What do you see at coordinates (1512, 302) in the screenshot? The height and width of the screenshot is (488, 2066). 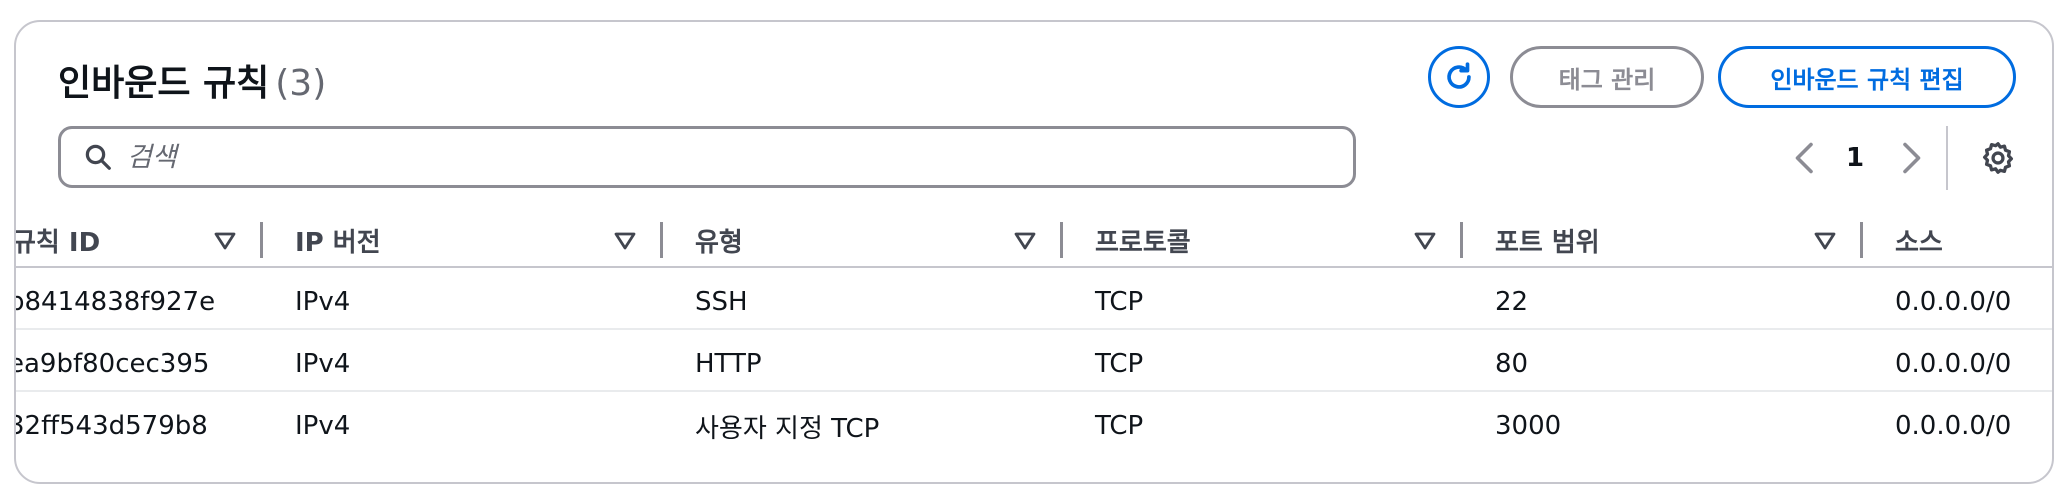 I see `table-cell-port-range: 22` at bounding box center [1512, 302].